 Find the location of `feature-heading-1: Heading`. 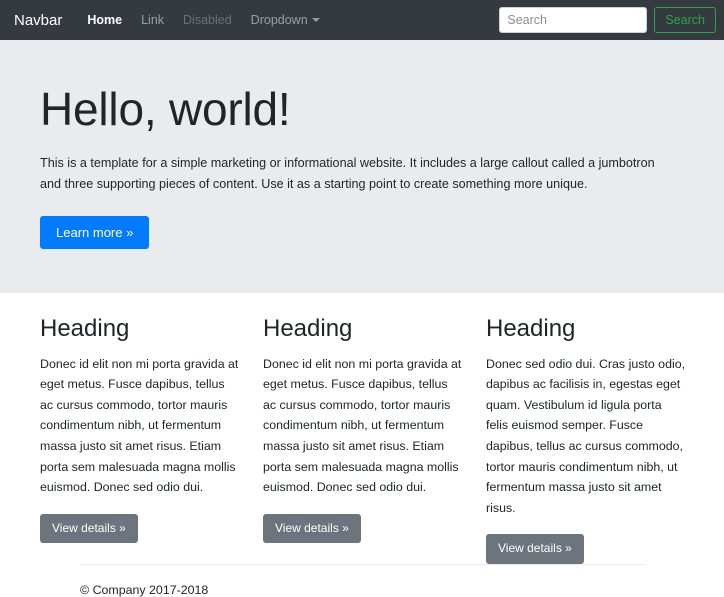

feature-heading-1: Heading is located at coordinates (85, 328).